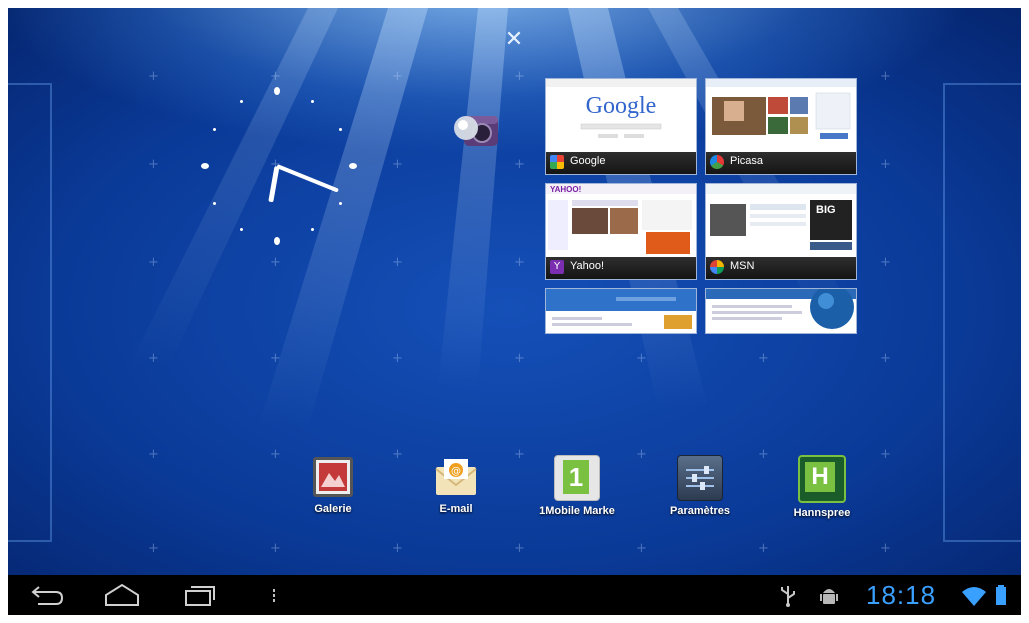 Image resolution: width=1029 pixels, height=623 pixels. I want to click on recent-apps-button, so click(200, 595).